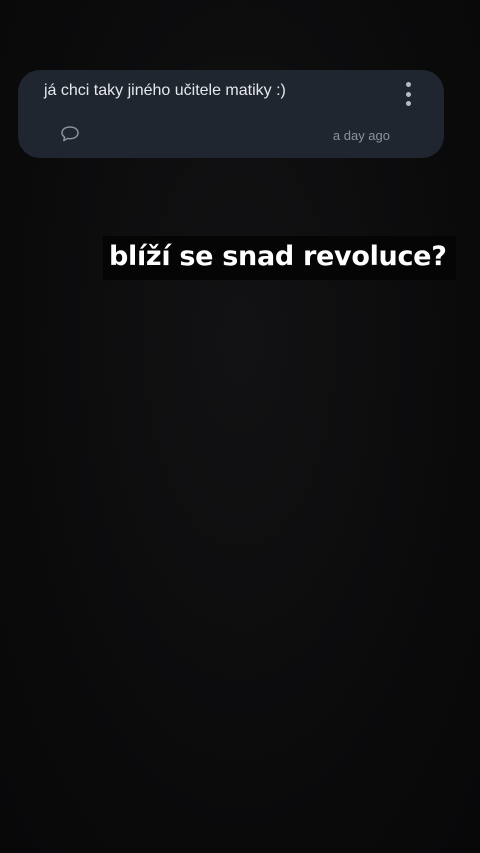  Describe the element at coordinates (408, 84) in the screenshot. I see `more-vertical-icon` at that location.